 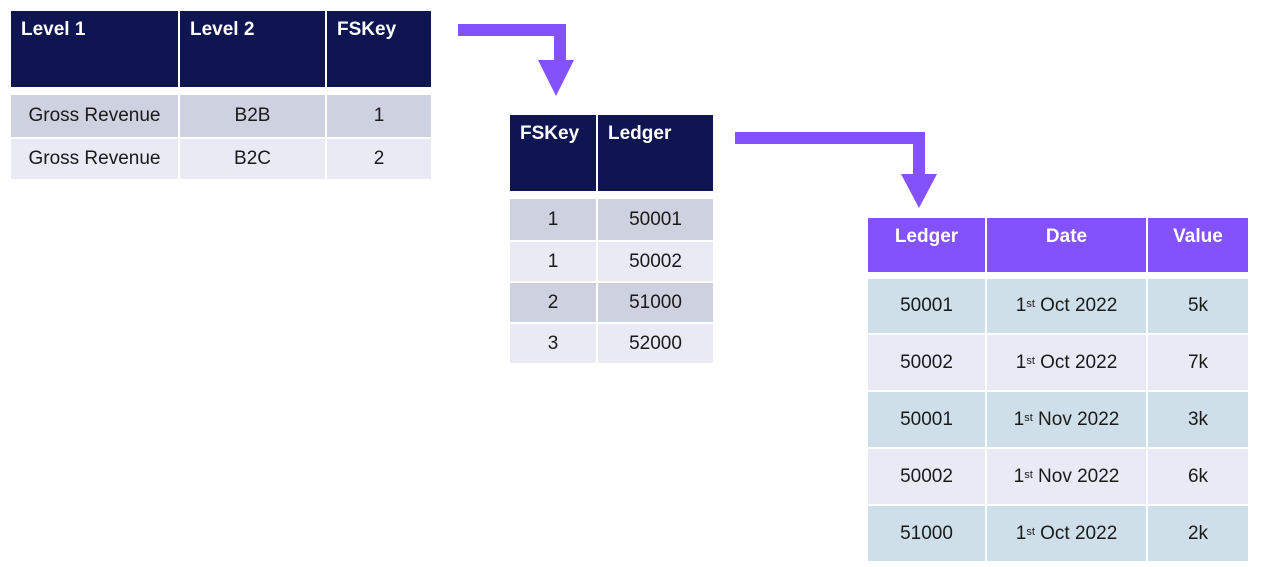 What do you see at coordinates (1198, 245) in the screenshot?
I see `header-value: Value` at bounding box center [1198, 245].